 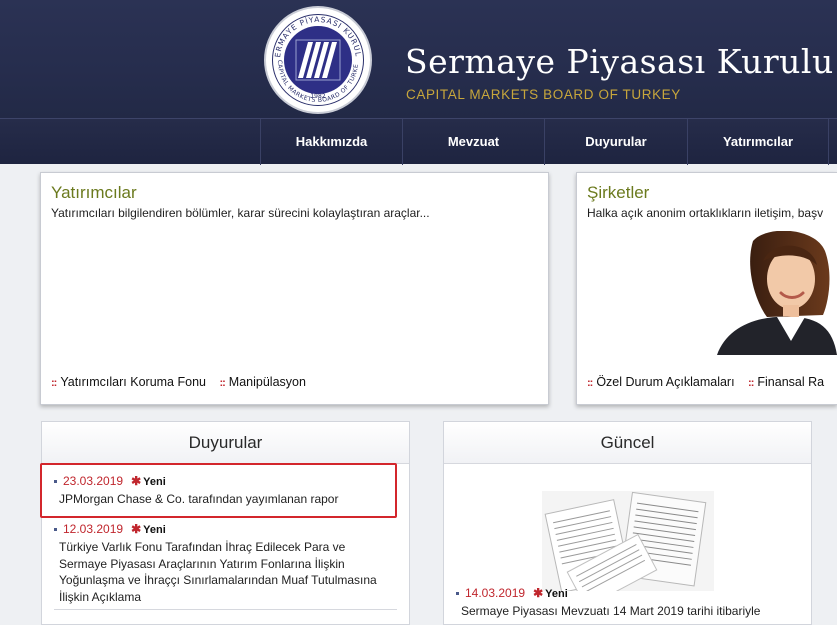 What do you see at coordinates (225, 443) in the screenshot?
I see `announcements-heading: Duyurular` at bounding box center [225, 443].